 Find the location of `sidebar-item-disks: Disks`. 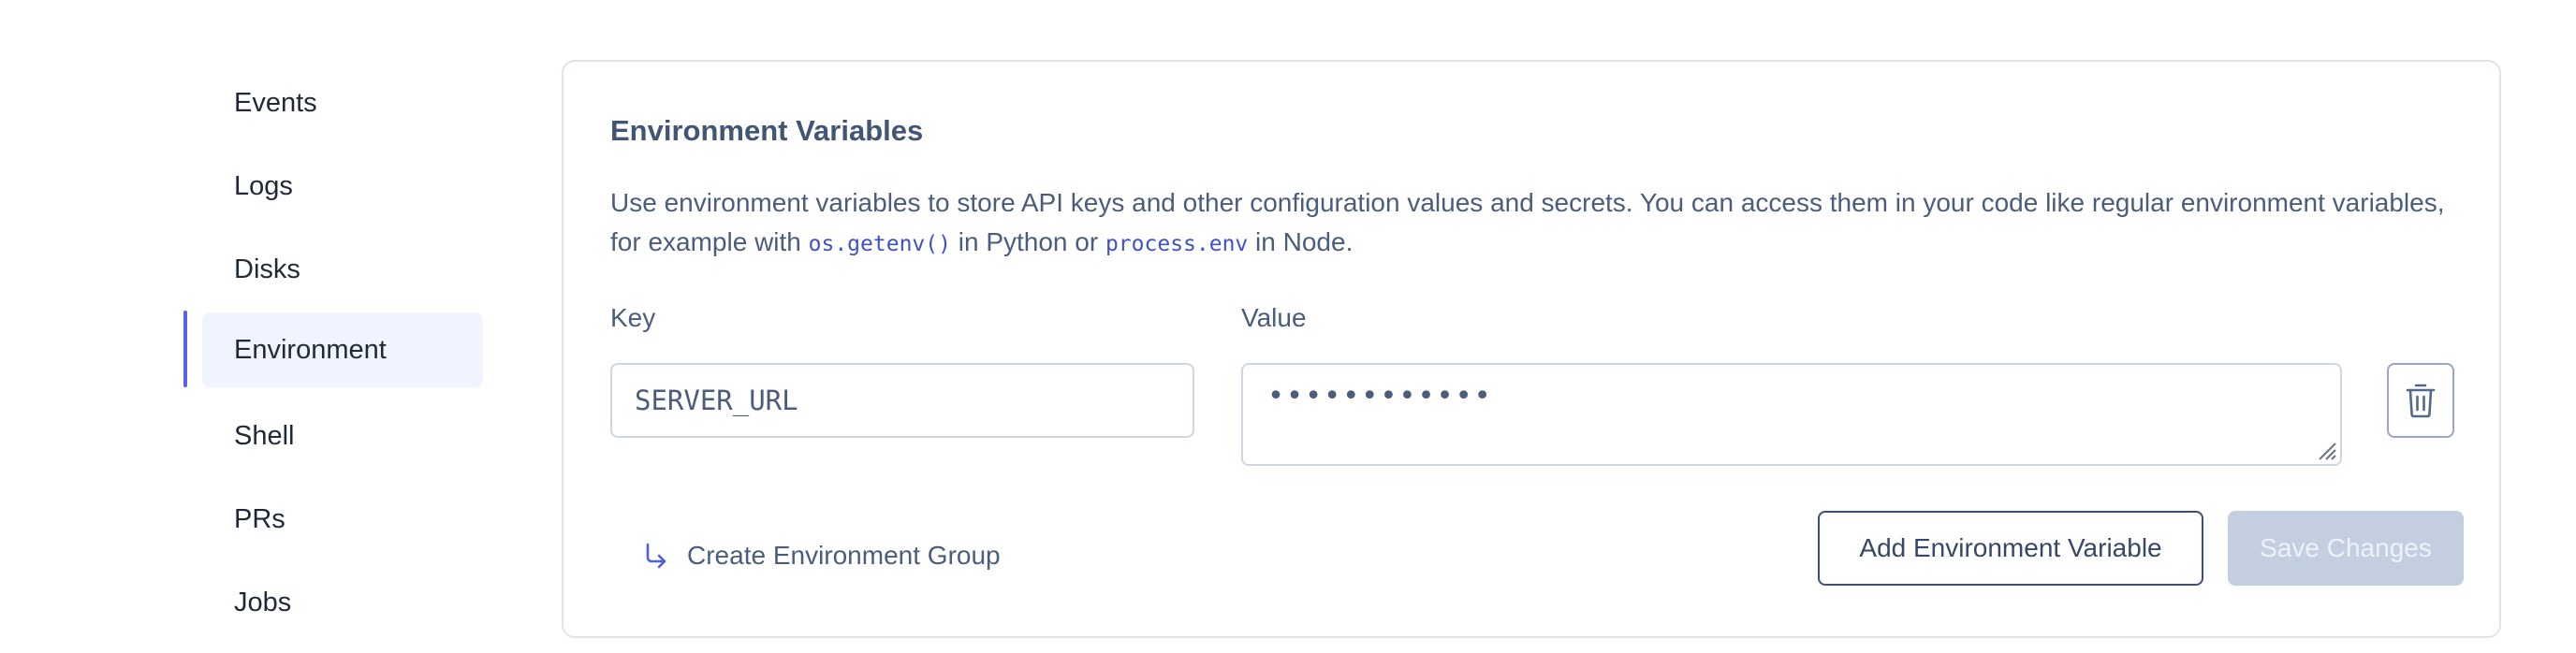

sidebar-item-disks: Disks is located at coordinates (342, 269).